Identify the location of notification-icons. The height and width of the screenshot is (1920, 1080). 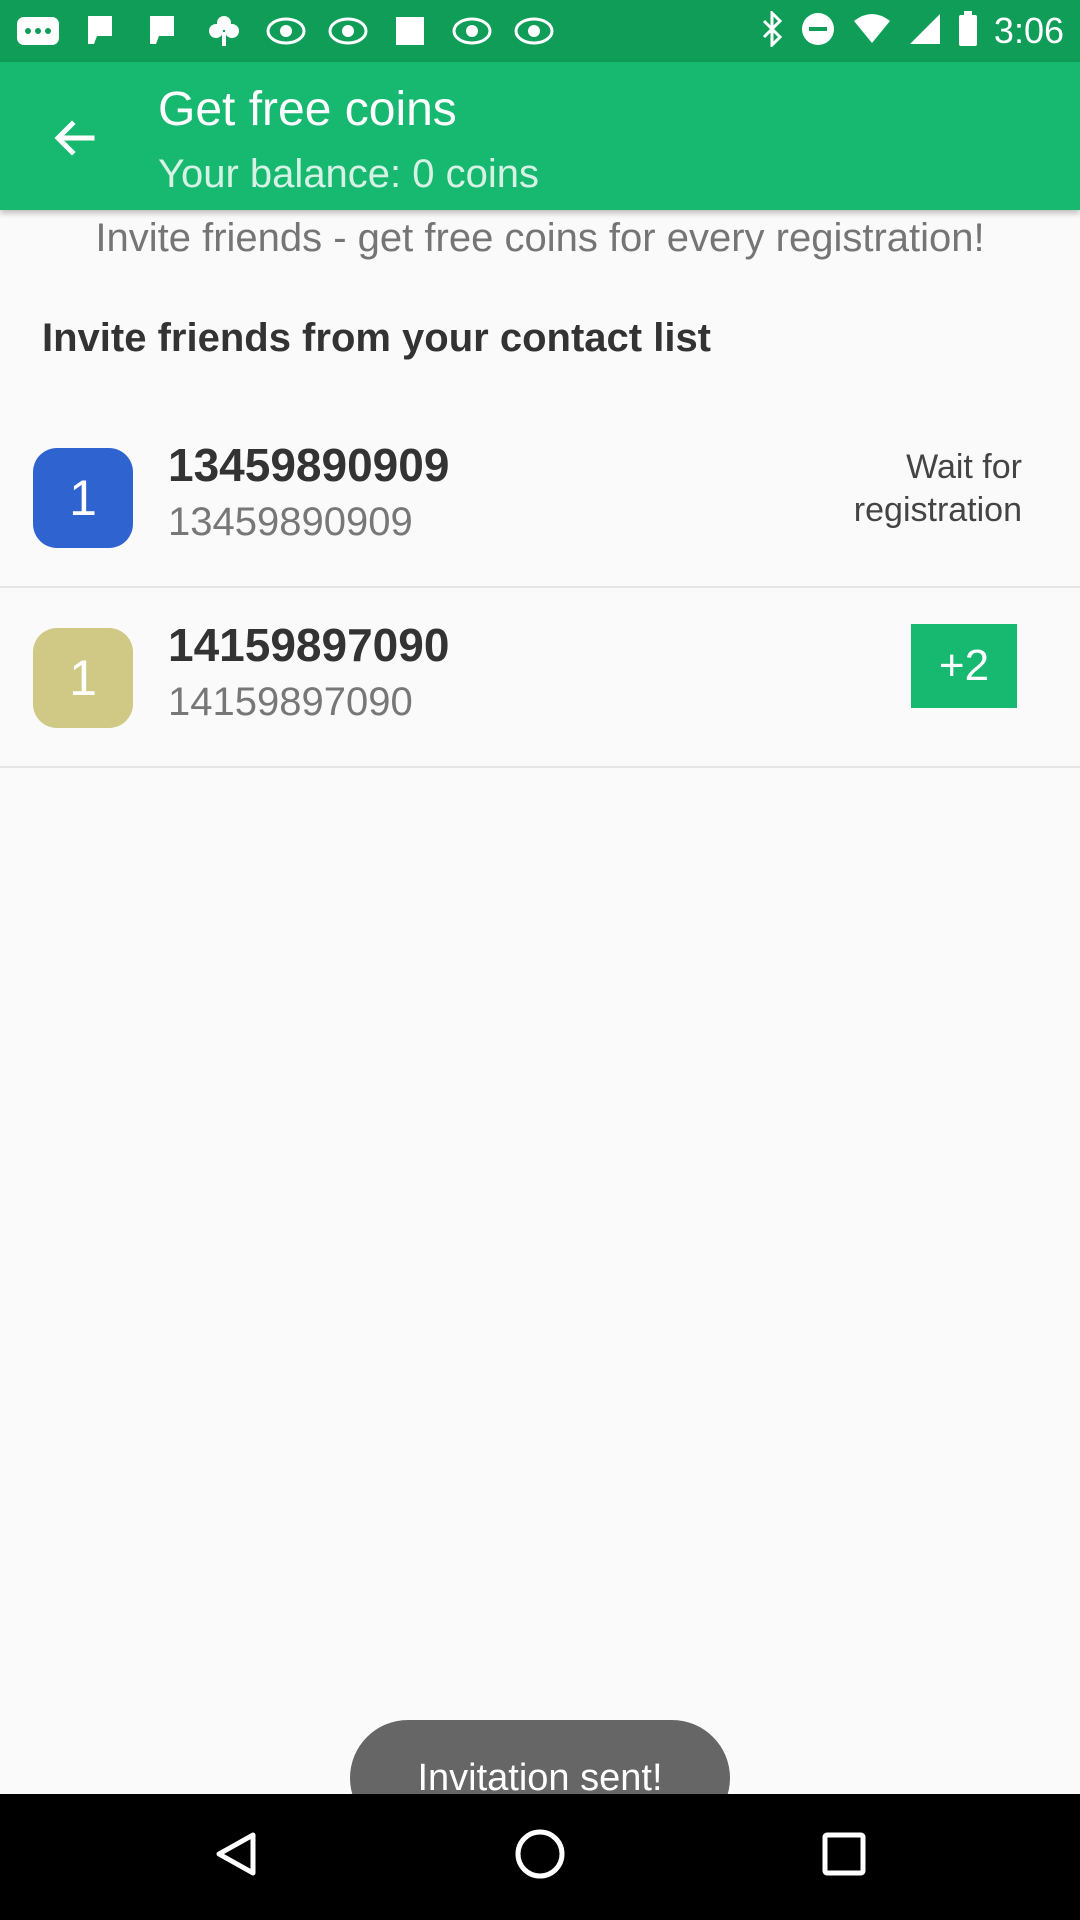
(286, 31).